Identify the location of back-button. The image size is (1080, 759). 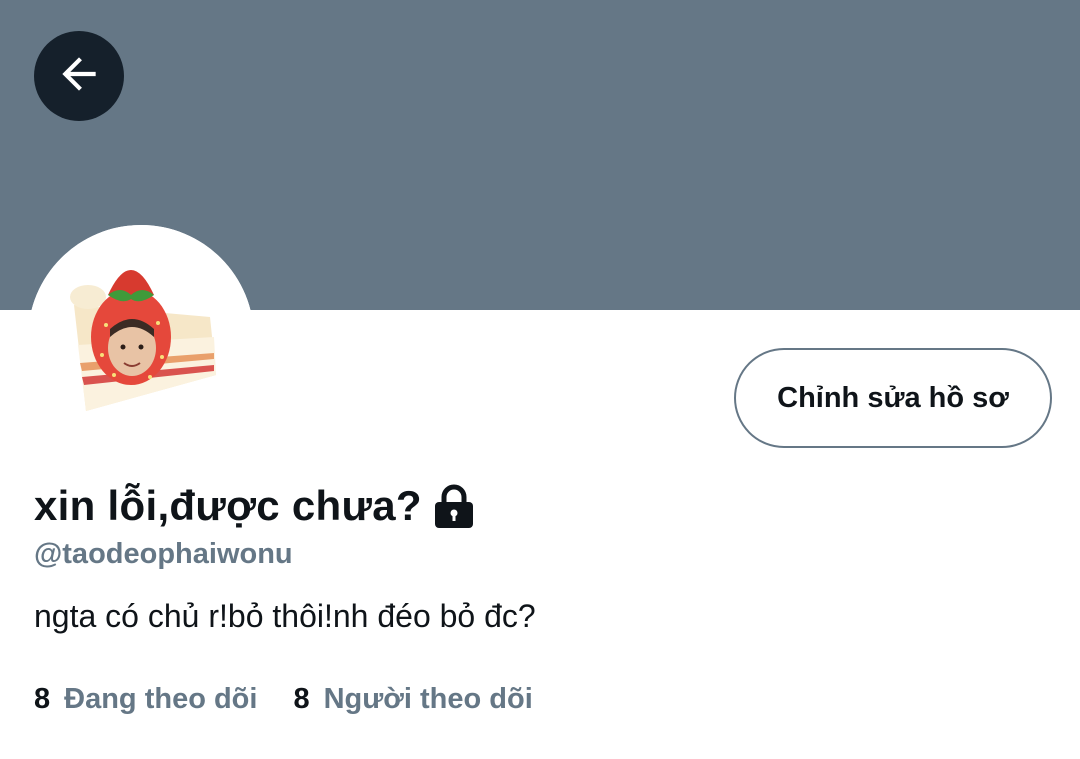
(79, 76).